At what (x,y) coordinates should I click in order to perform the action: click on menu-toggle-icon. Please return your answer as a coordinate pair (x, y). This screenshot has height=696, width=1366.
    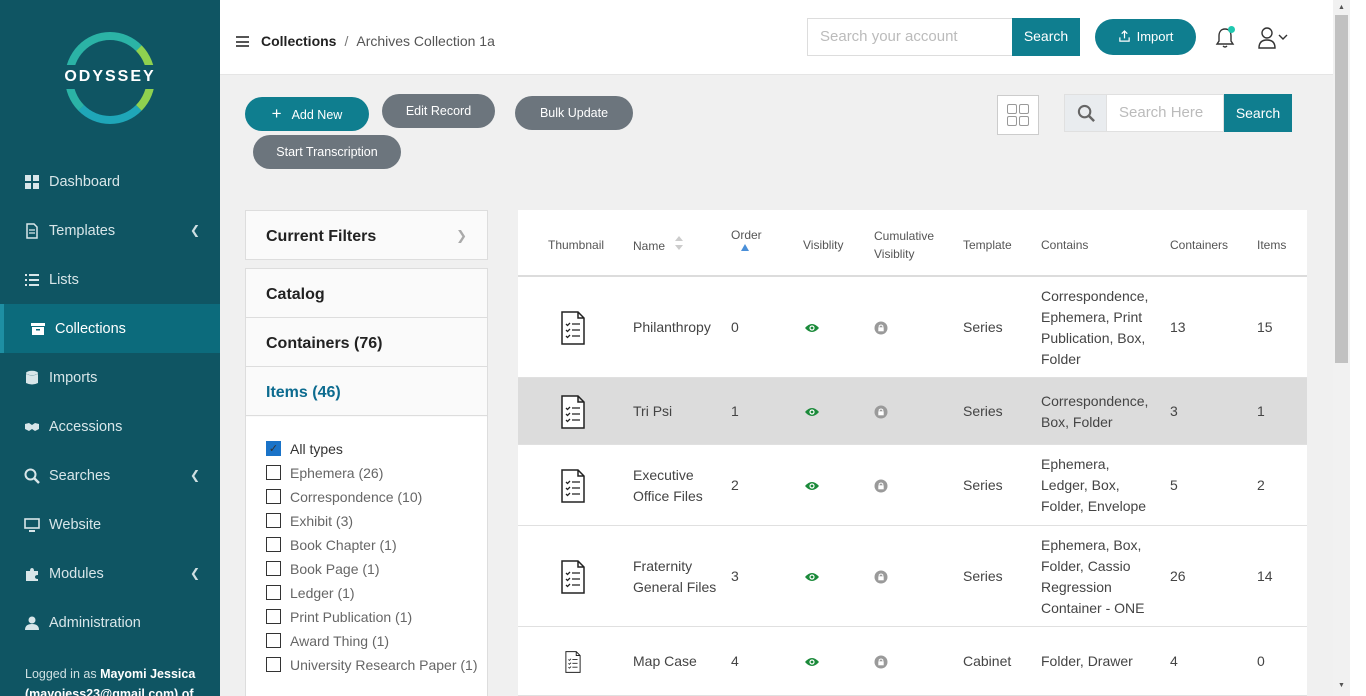
    Looking at the image, I should click on (242, 41).